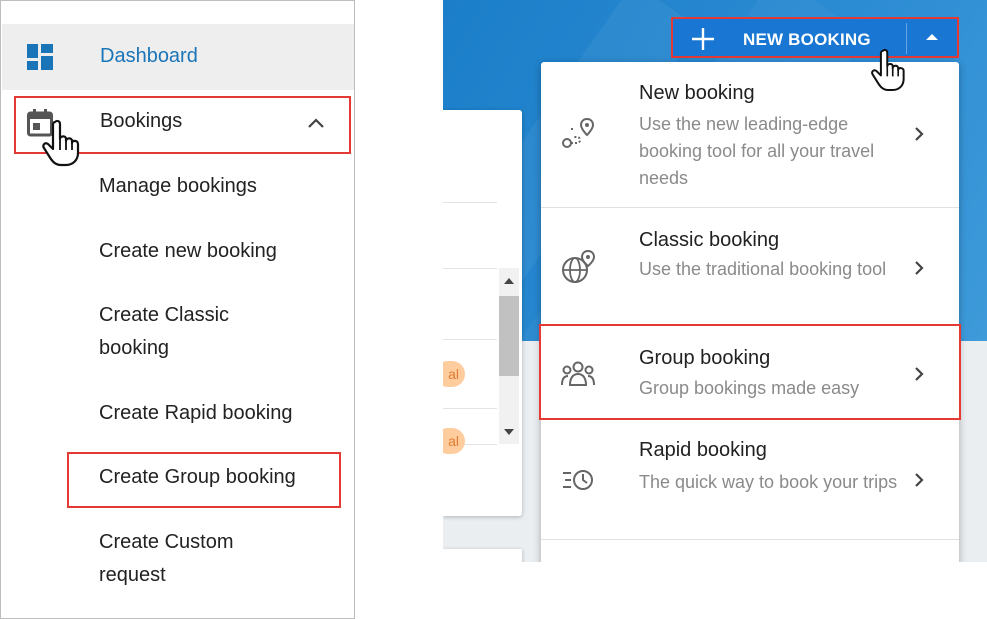 Image resolution: width=987 pixels, height=619 pixels. I want to click on route-pin-icon, so click(578, 132).